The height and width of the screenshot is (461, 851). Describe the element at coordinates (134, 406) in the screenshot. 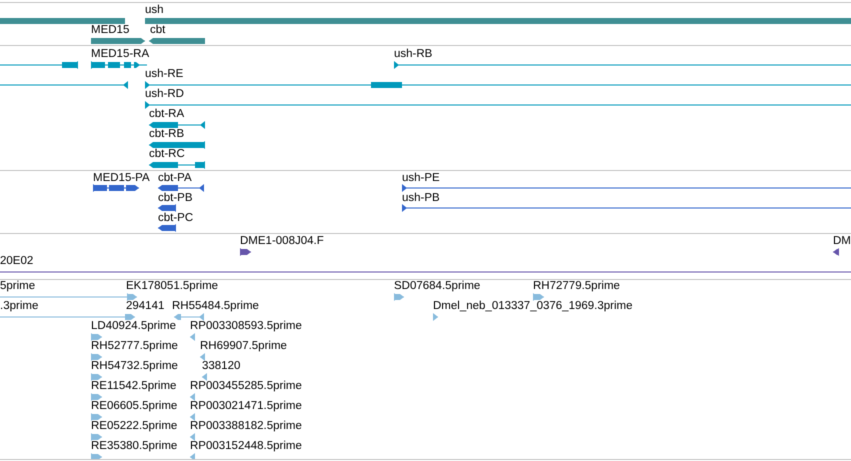

I see `feature-label: RE06605.5prime` at that location.